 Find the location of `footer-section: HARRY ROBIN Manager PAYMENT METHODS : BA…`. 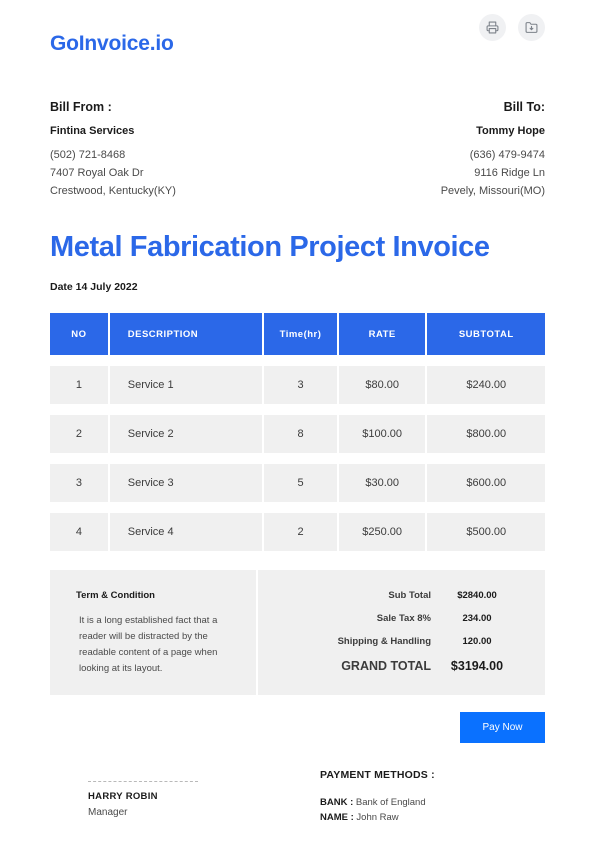

footer-section: HARRY ROBIN Manager PAYMENT METHODS : BA… is located at coordinates (297, 797).